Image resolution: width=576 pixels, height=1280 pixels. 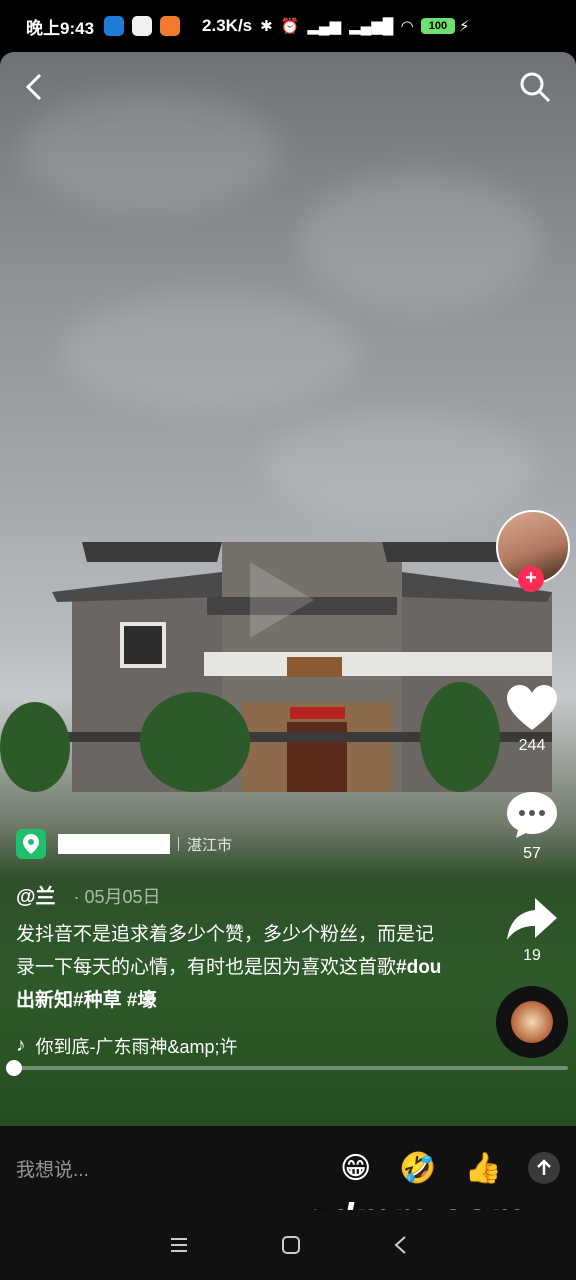 I want to click on alarm-icon: ⏰, so click(x=290, y=26).